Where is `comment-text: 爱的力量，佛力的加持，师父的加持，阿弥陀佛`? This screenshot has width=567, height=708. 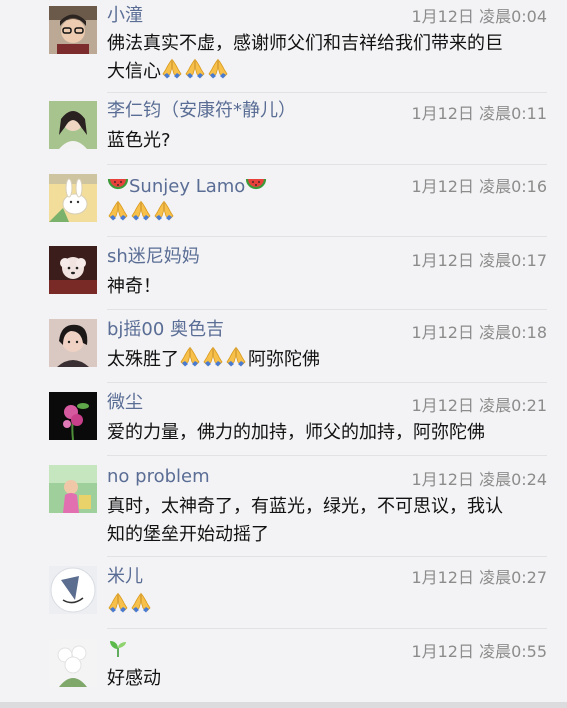 comment-text: 爱的力量，佛力的加持，师父的加持，阿弥陀佛 is located at coordinates (296, 432).